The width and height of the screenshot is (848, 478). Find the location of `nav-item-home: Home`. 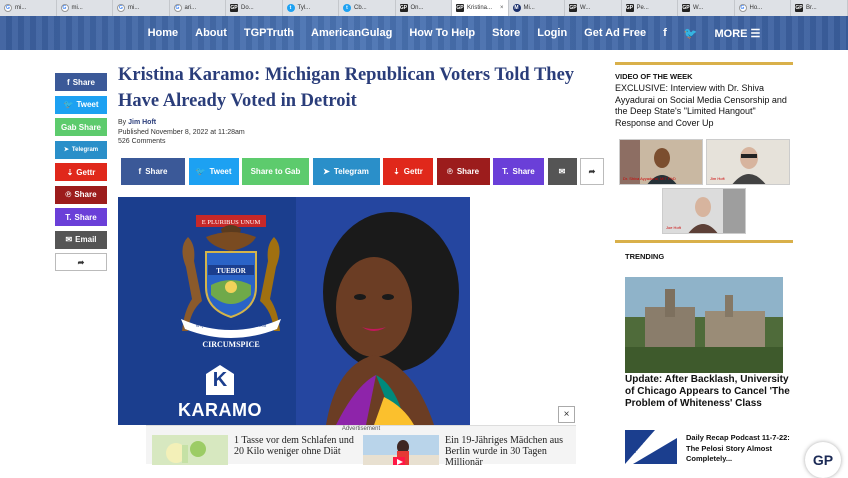

nav-item-home: Home is located at coordinates (163, 33).